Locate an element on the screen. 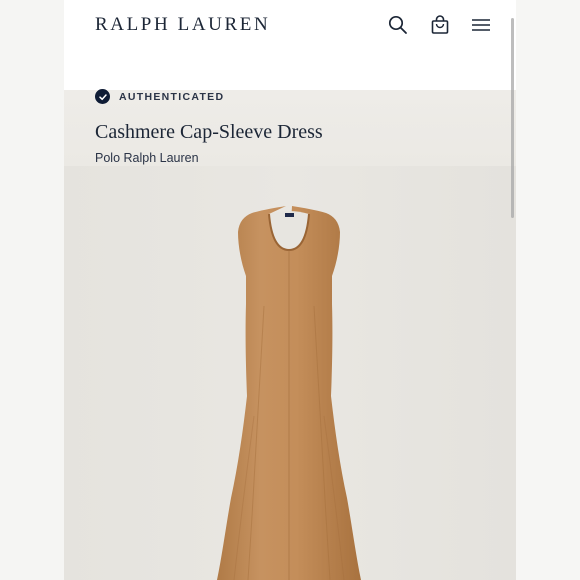 The width and height of the screenshot is (580, 580). menu-icon is located at coordinates (481, 25).